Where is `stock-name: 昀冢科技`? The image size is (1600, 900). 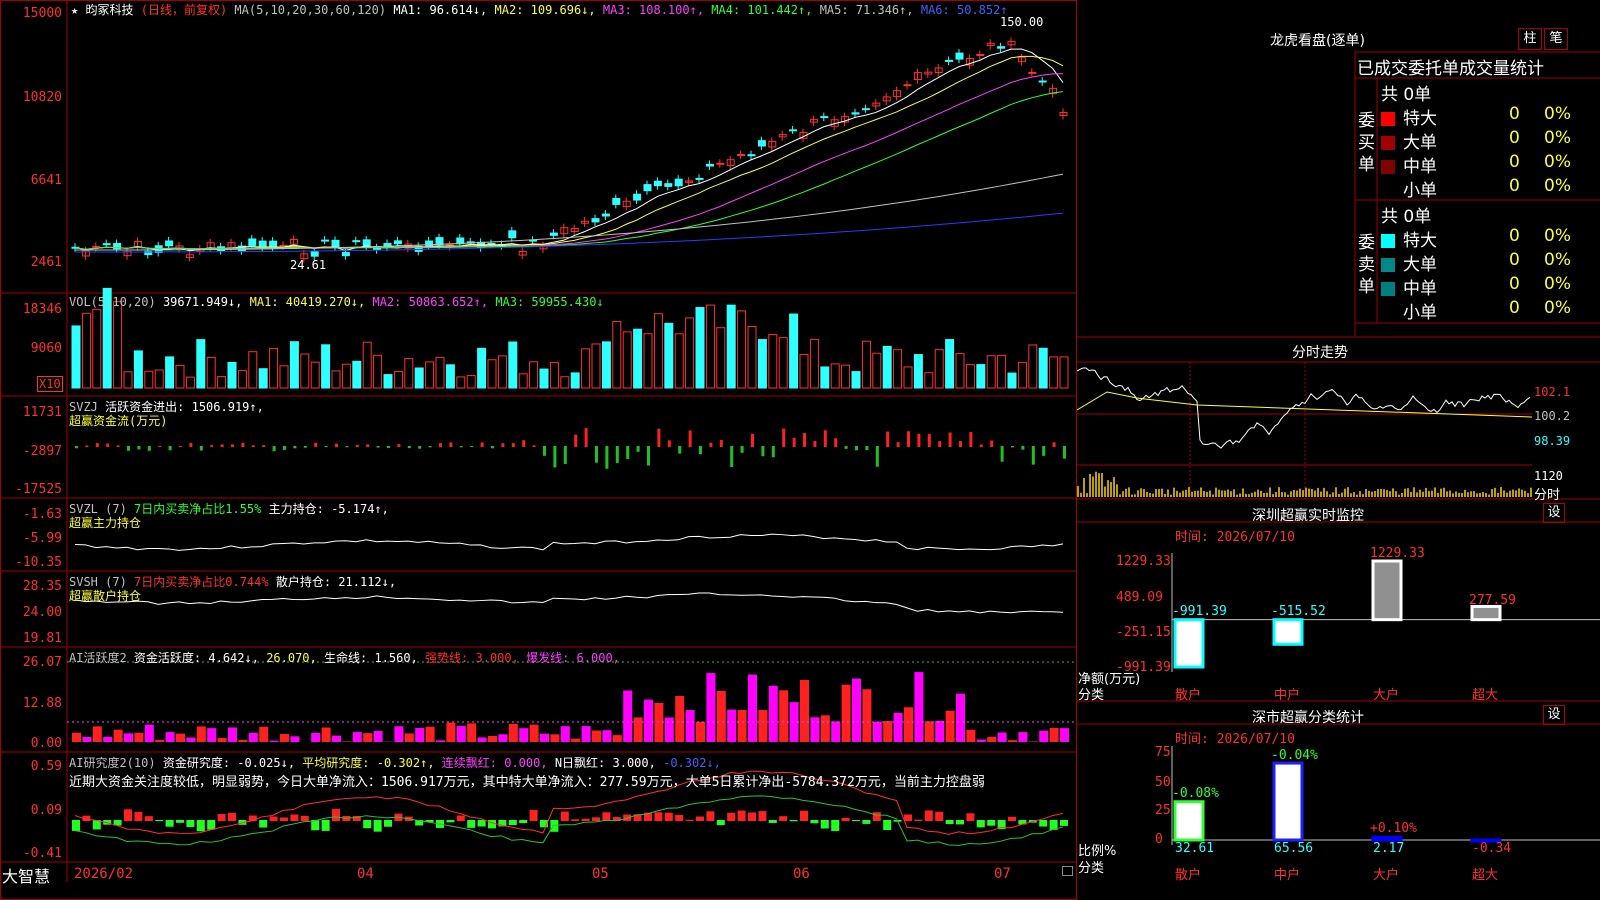
stock-name: 昀冢科技 is located at coordinates (109, 10).